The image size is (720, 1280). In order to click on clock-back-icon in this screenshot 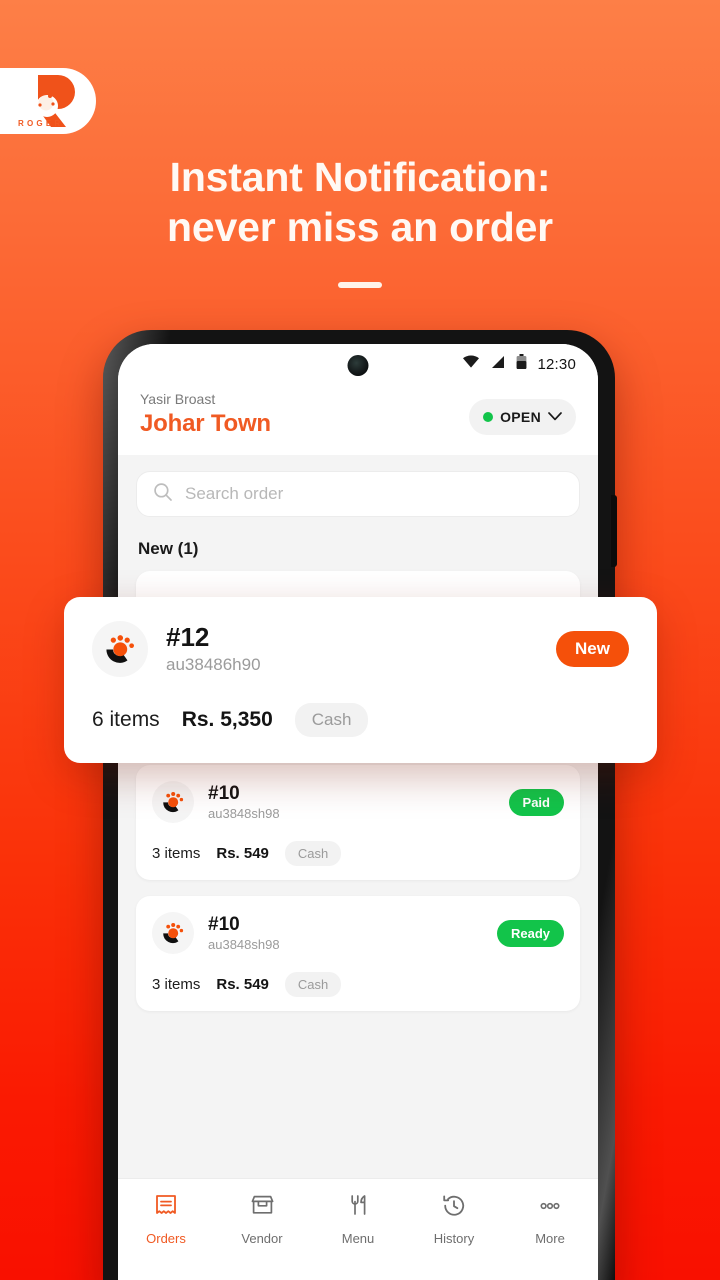, I will do `click(454, 1208)`.